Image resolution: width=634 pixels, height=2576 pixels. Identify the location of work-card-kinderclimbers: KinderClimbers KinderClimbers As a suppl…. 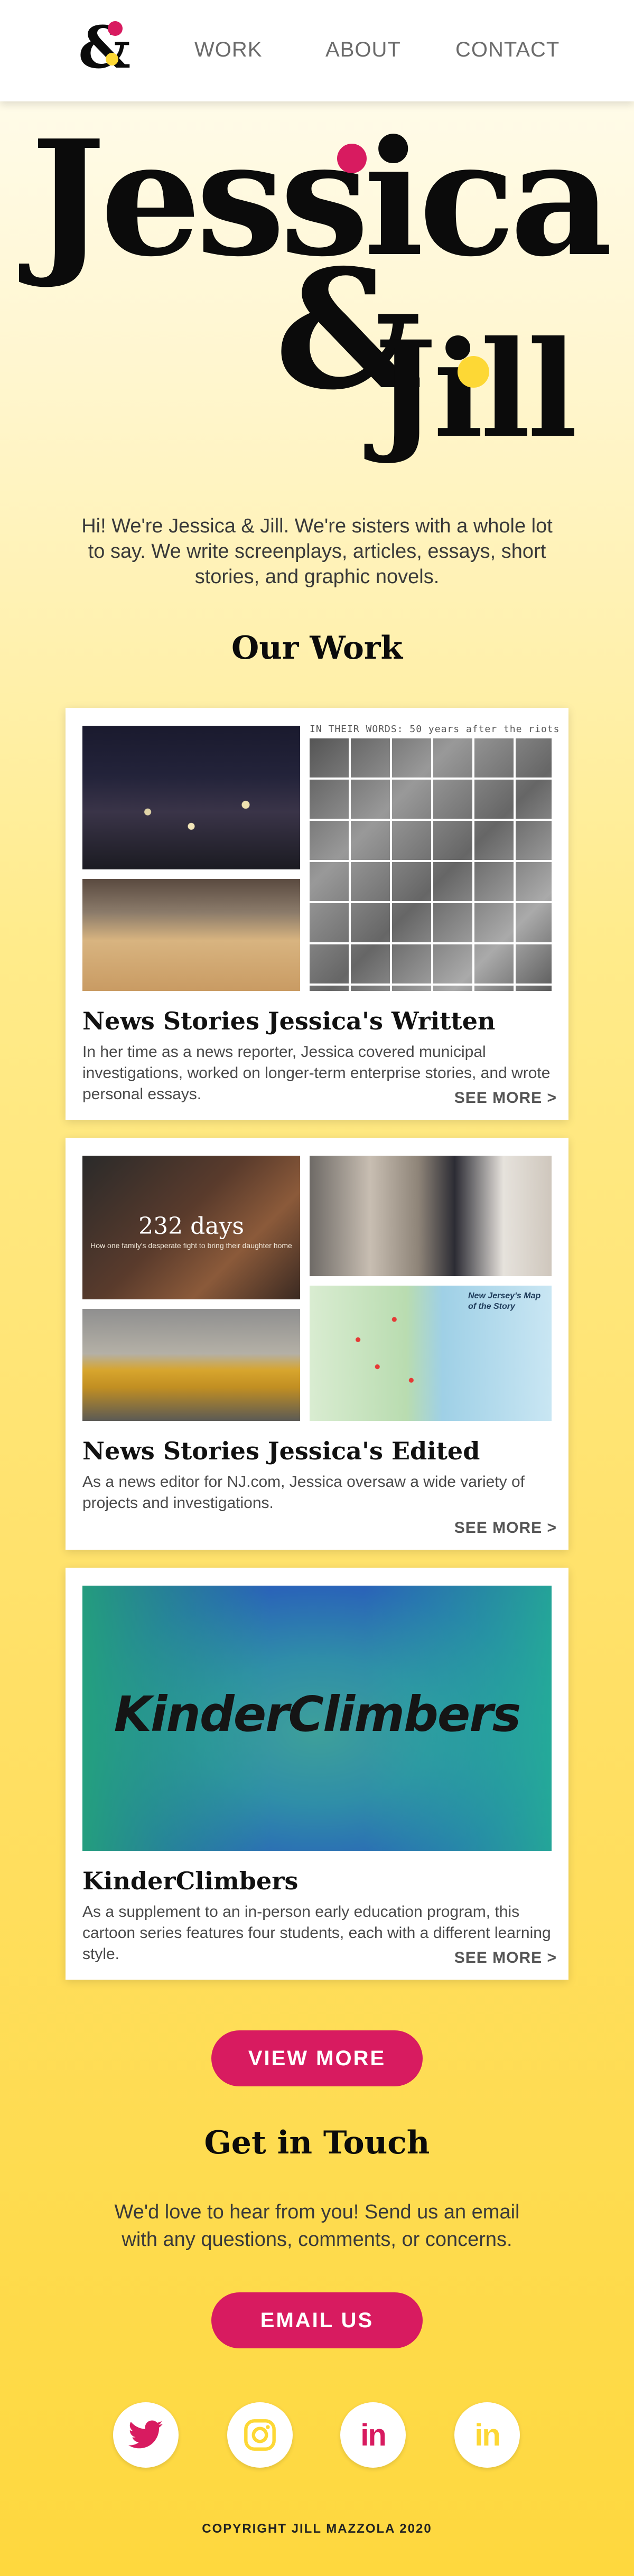
(317, 1774).